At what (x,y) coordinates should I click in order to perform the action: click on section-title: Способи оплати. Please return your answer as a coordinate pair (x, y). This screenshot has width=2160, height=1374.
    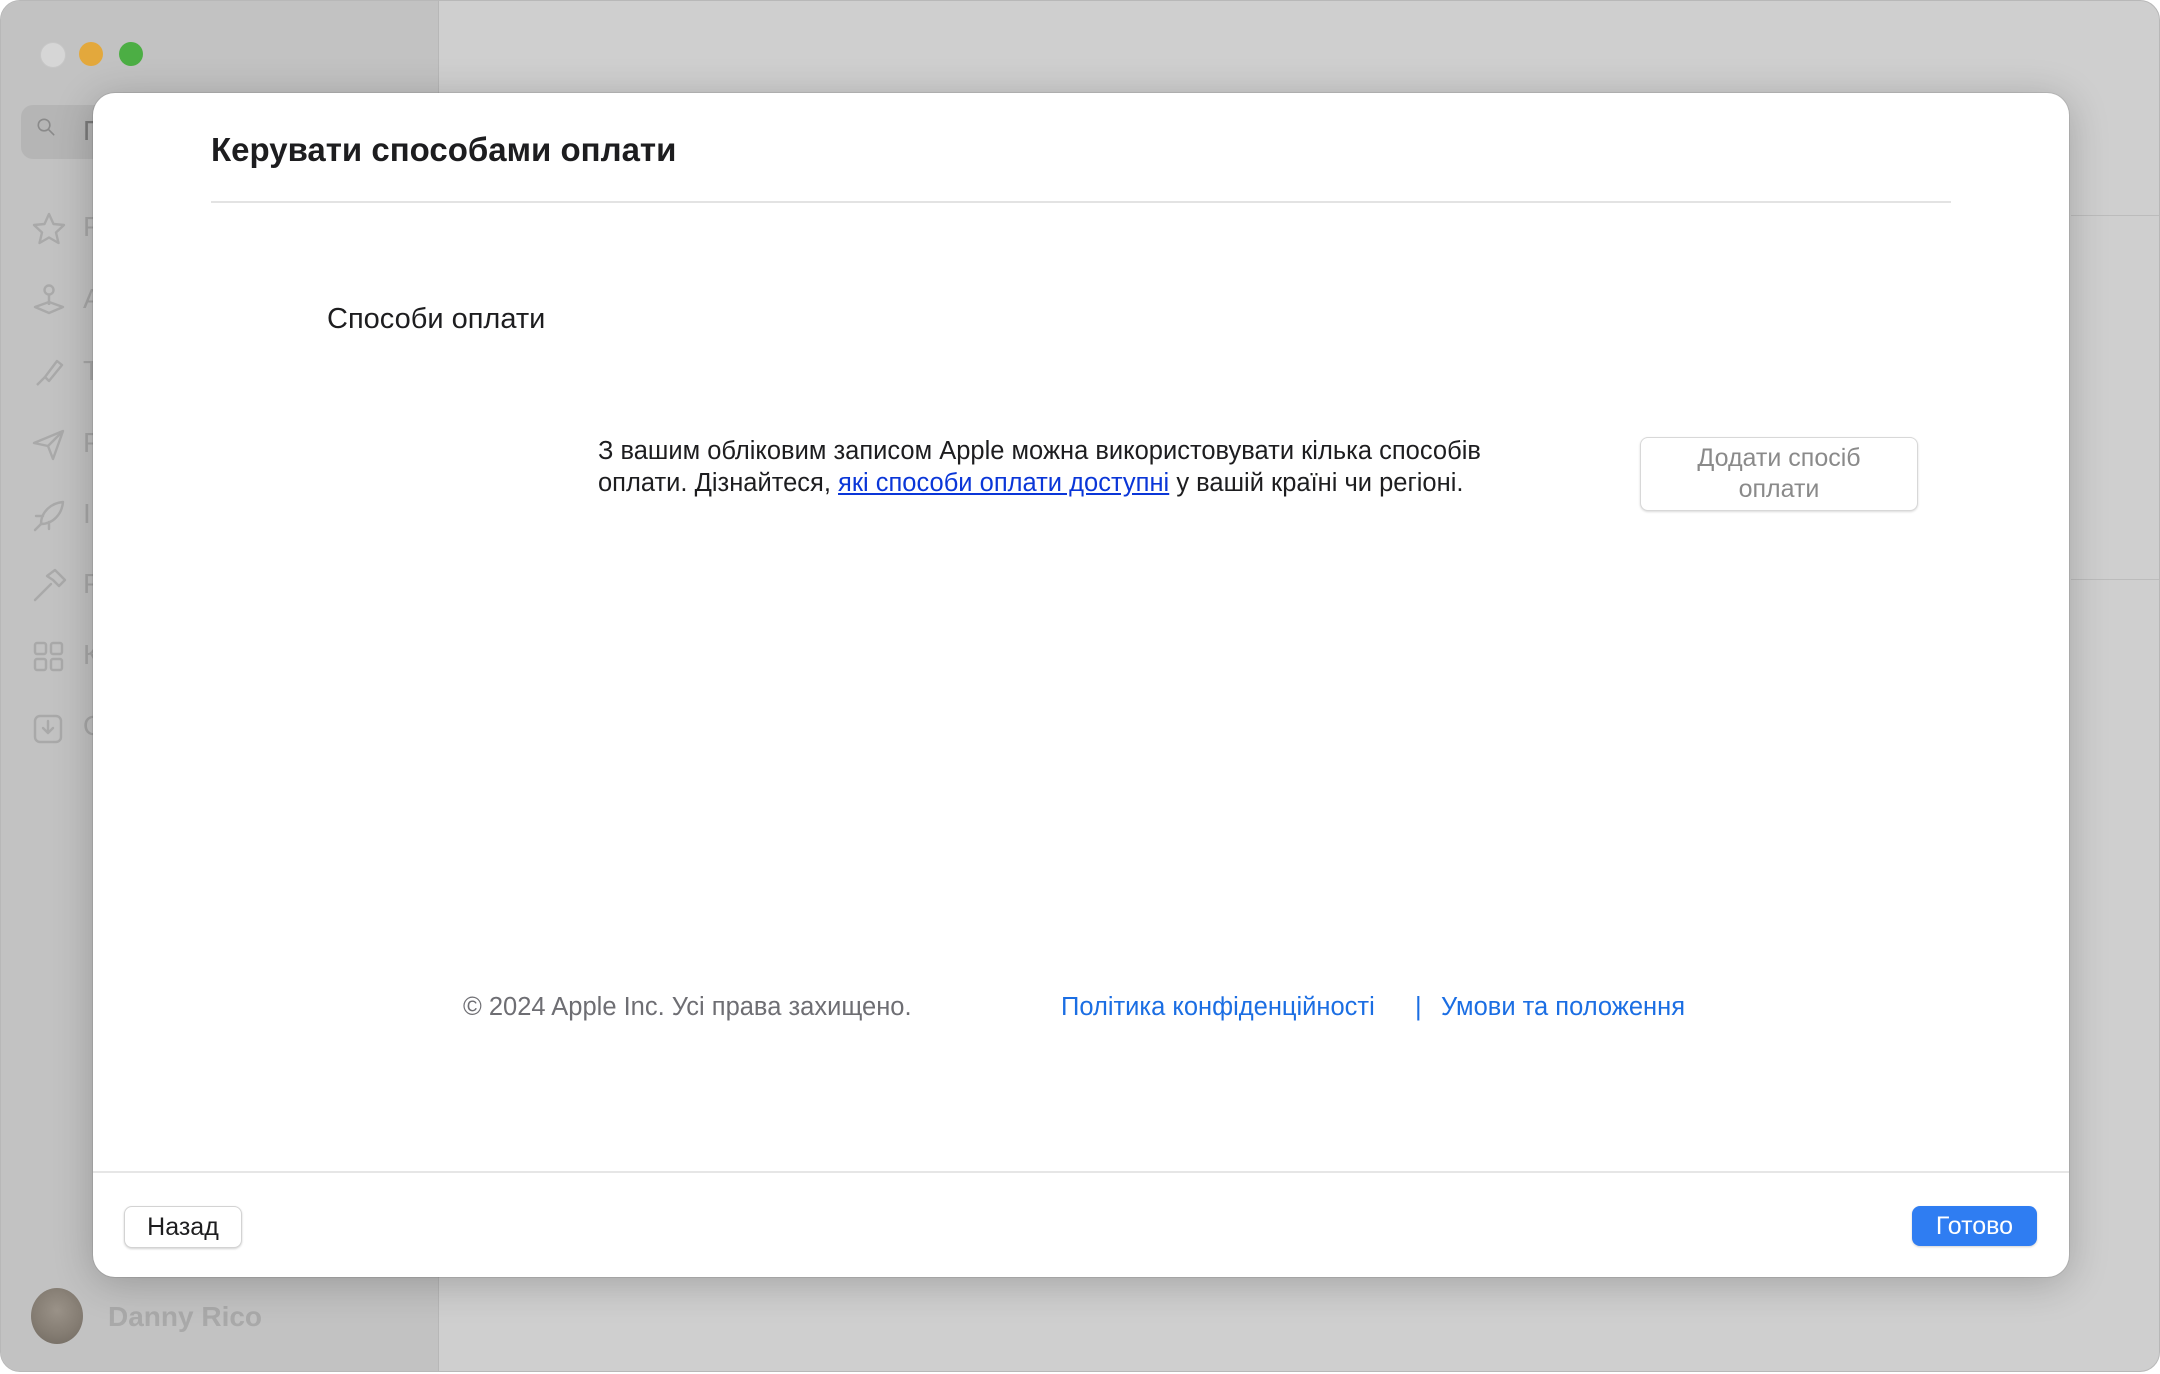
    Looking at the image, I should click on (436, 319).